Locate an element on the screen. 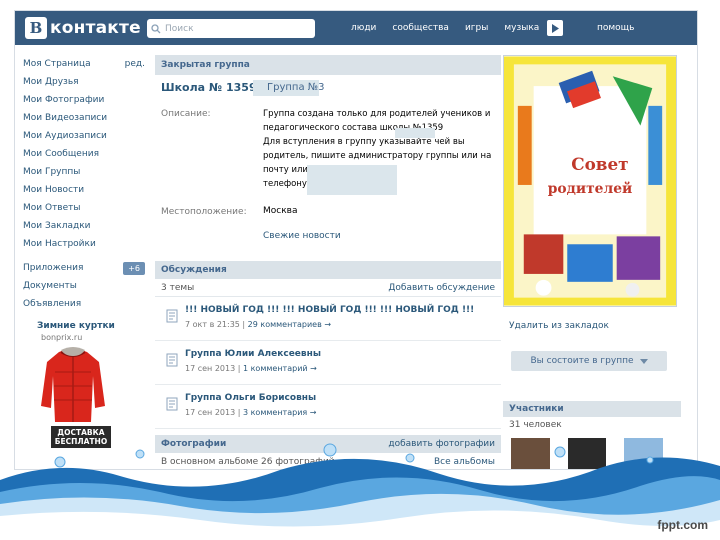 This screenshot has height=540, width=720. description-label: Описание: is located at coordinates (186, 114).